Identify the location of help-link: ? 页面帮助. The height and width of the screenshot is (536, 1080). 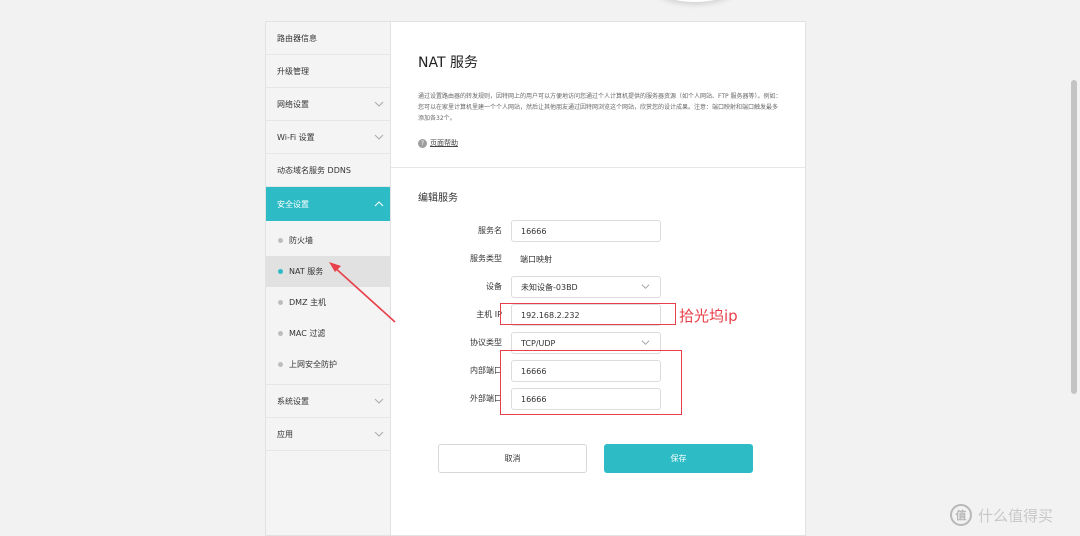
(611, 143).